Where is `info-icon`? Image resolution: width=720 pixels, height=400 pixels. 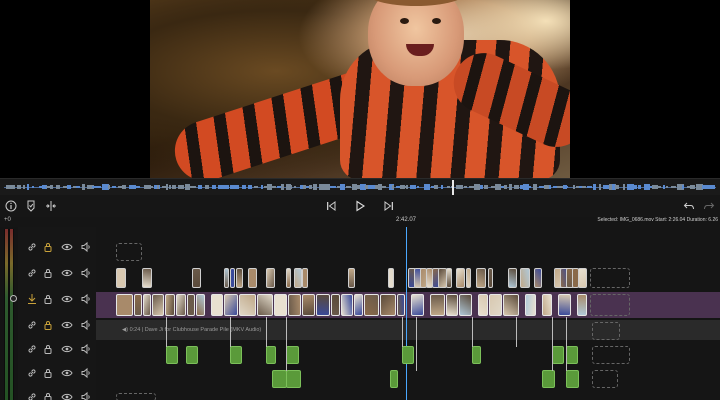
info-icon is located at coordinates (11, 206).